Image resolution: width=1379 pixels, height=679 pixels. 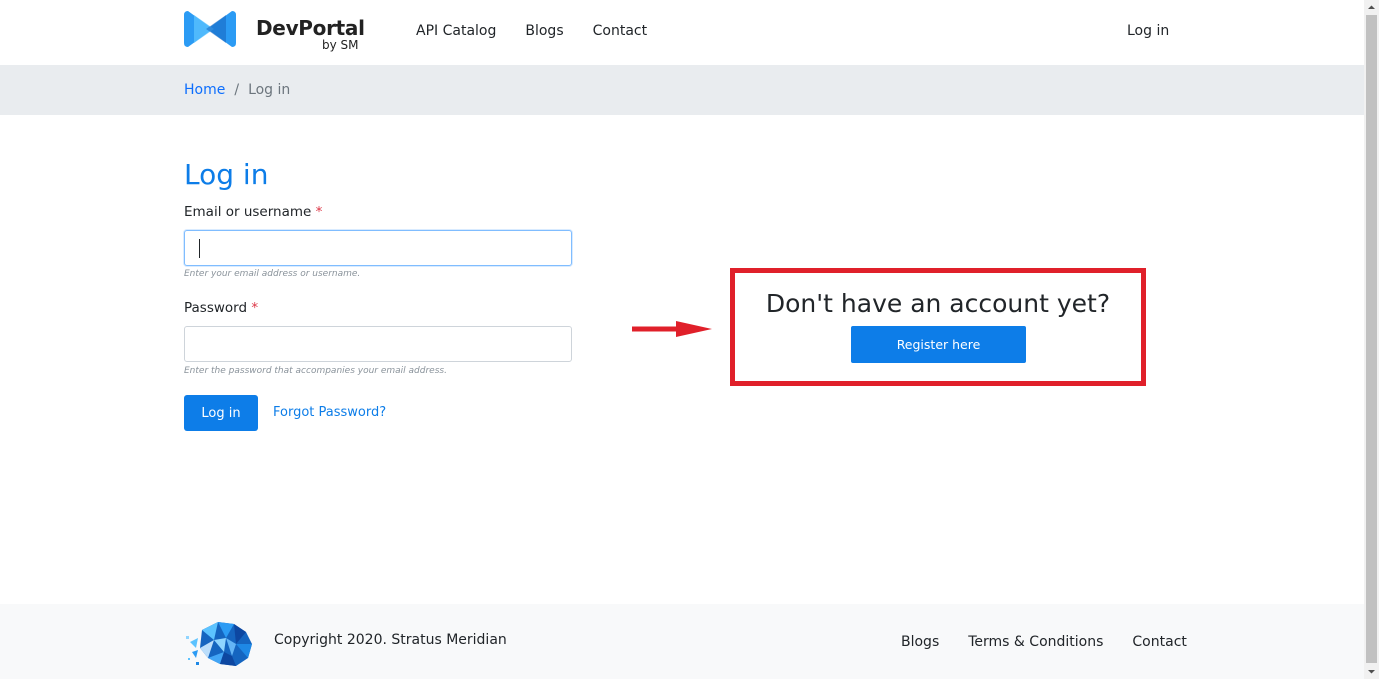 I want to click on footer-link-blogs: Blogs, so click(x=920, y=642).